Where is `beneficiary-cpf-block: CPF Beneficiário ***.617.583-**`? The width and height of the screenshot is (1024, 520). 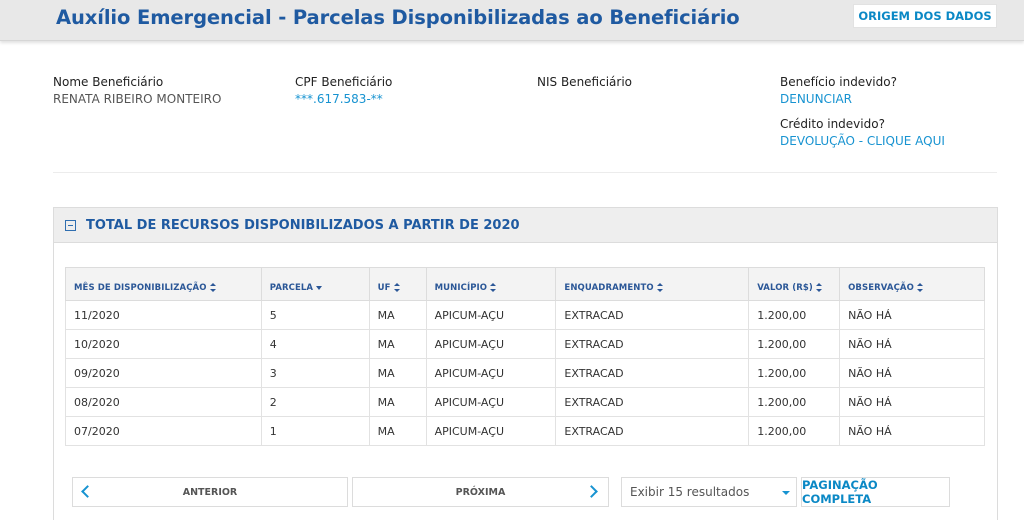
beneficiary-cpf-block: CPF Beneficiário ***.617.583-** is located at coordinates (343, 90).